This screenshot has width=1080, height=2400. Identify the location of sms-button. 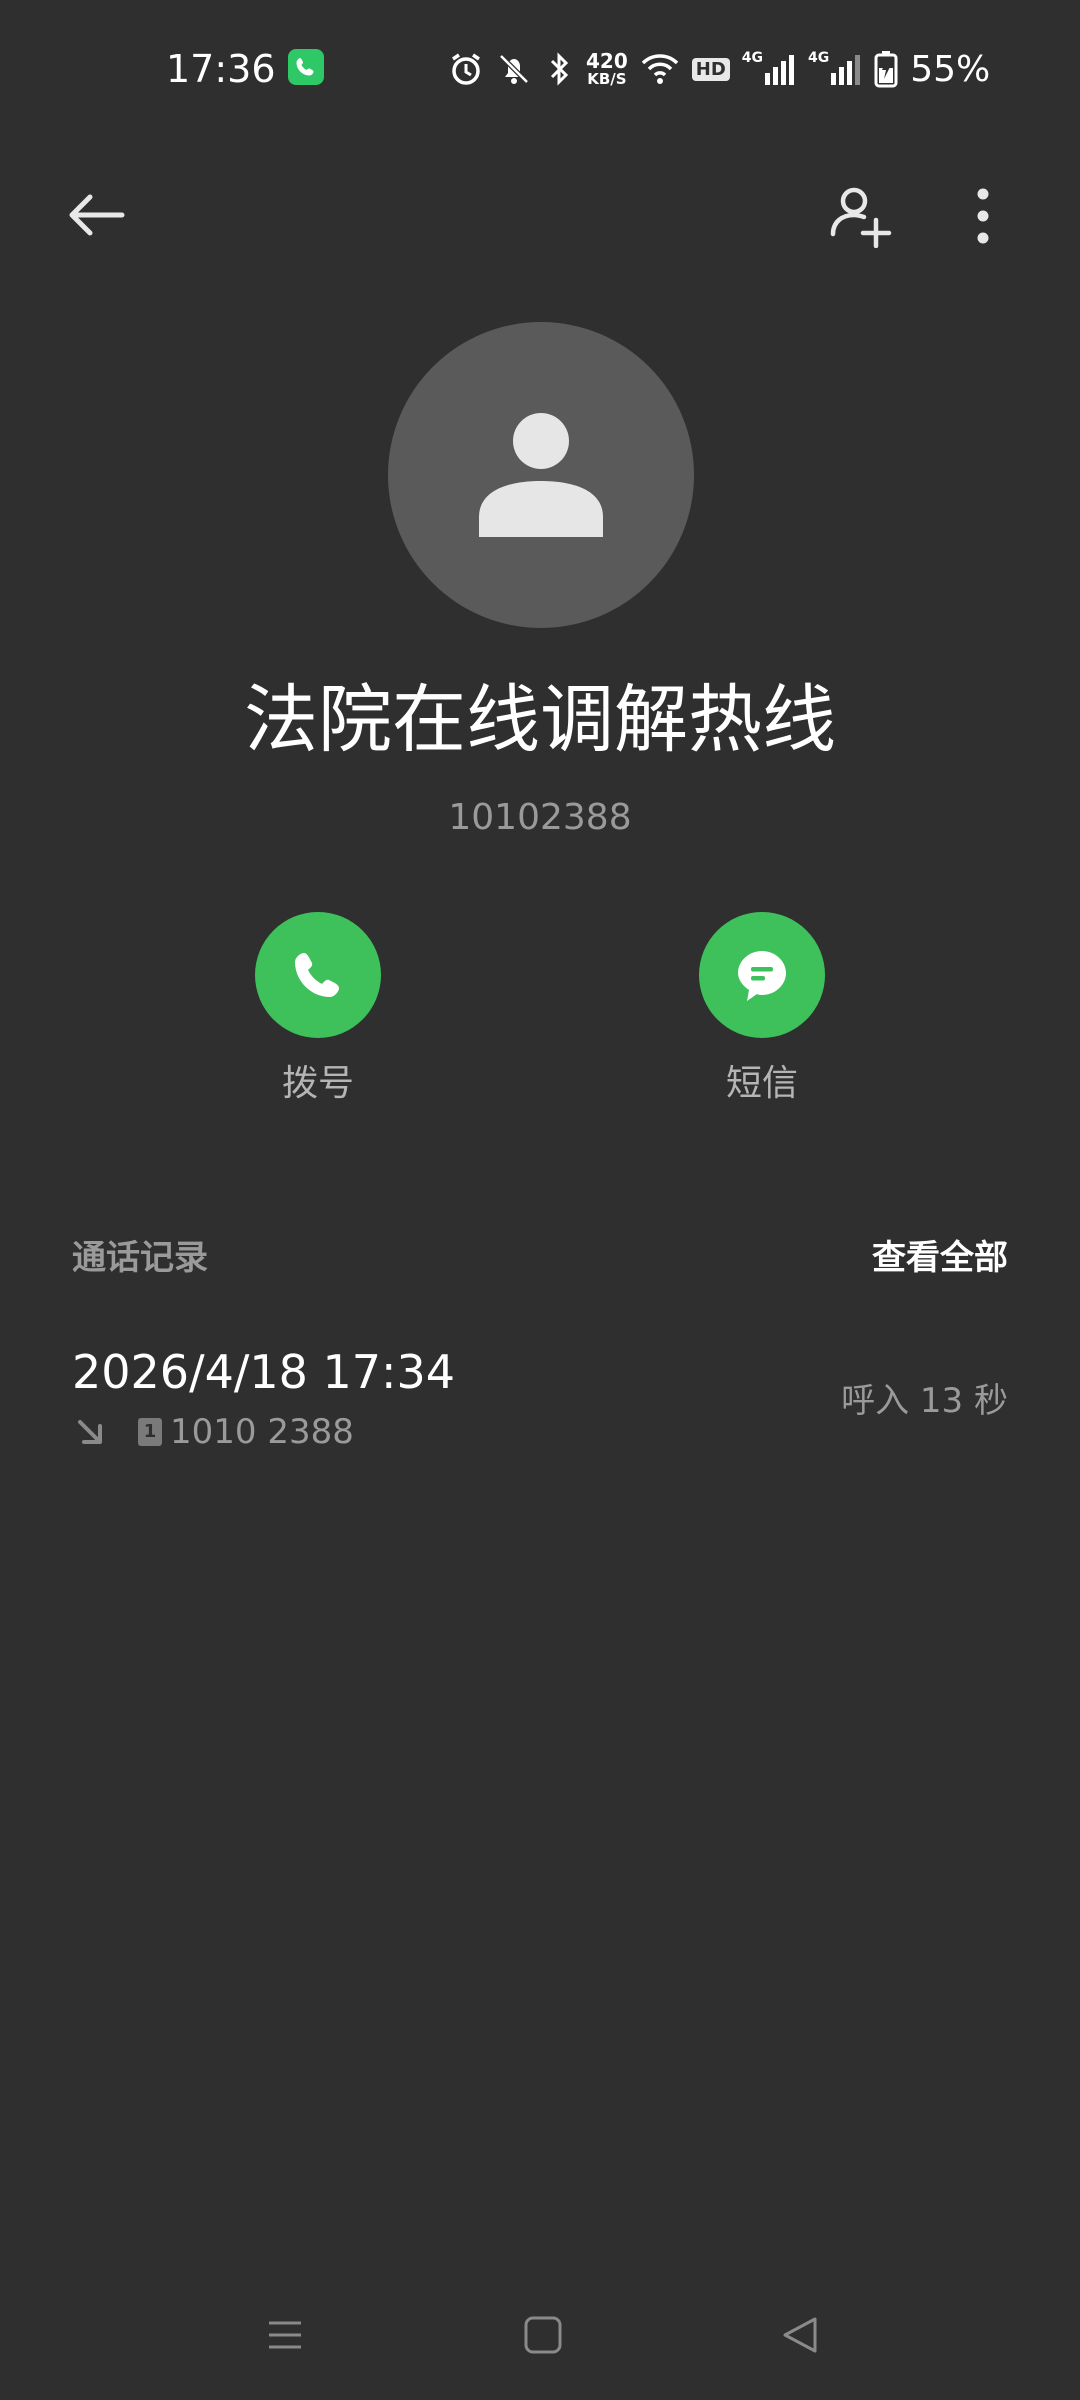
(762, 975).